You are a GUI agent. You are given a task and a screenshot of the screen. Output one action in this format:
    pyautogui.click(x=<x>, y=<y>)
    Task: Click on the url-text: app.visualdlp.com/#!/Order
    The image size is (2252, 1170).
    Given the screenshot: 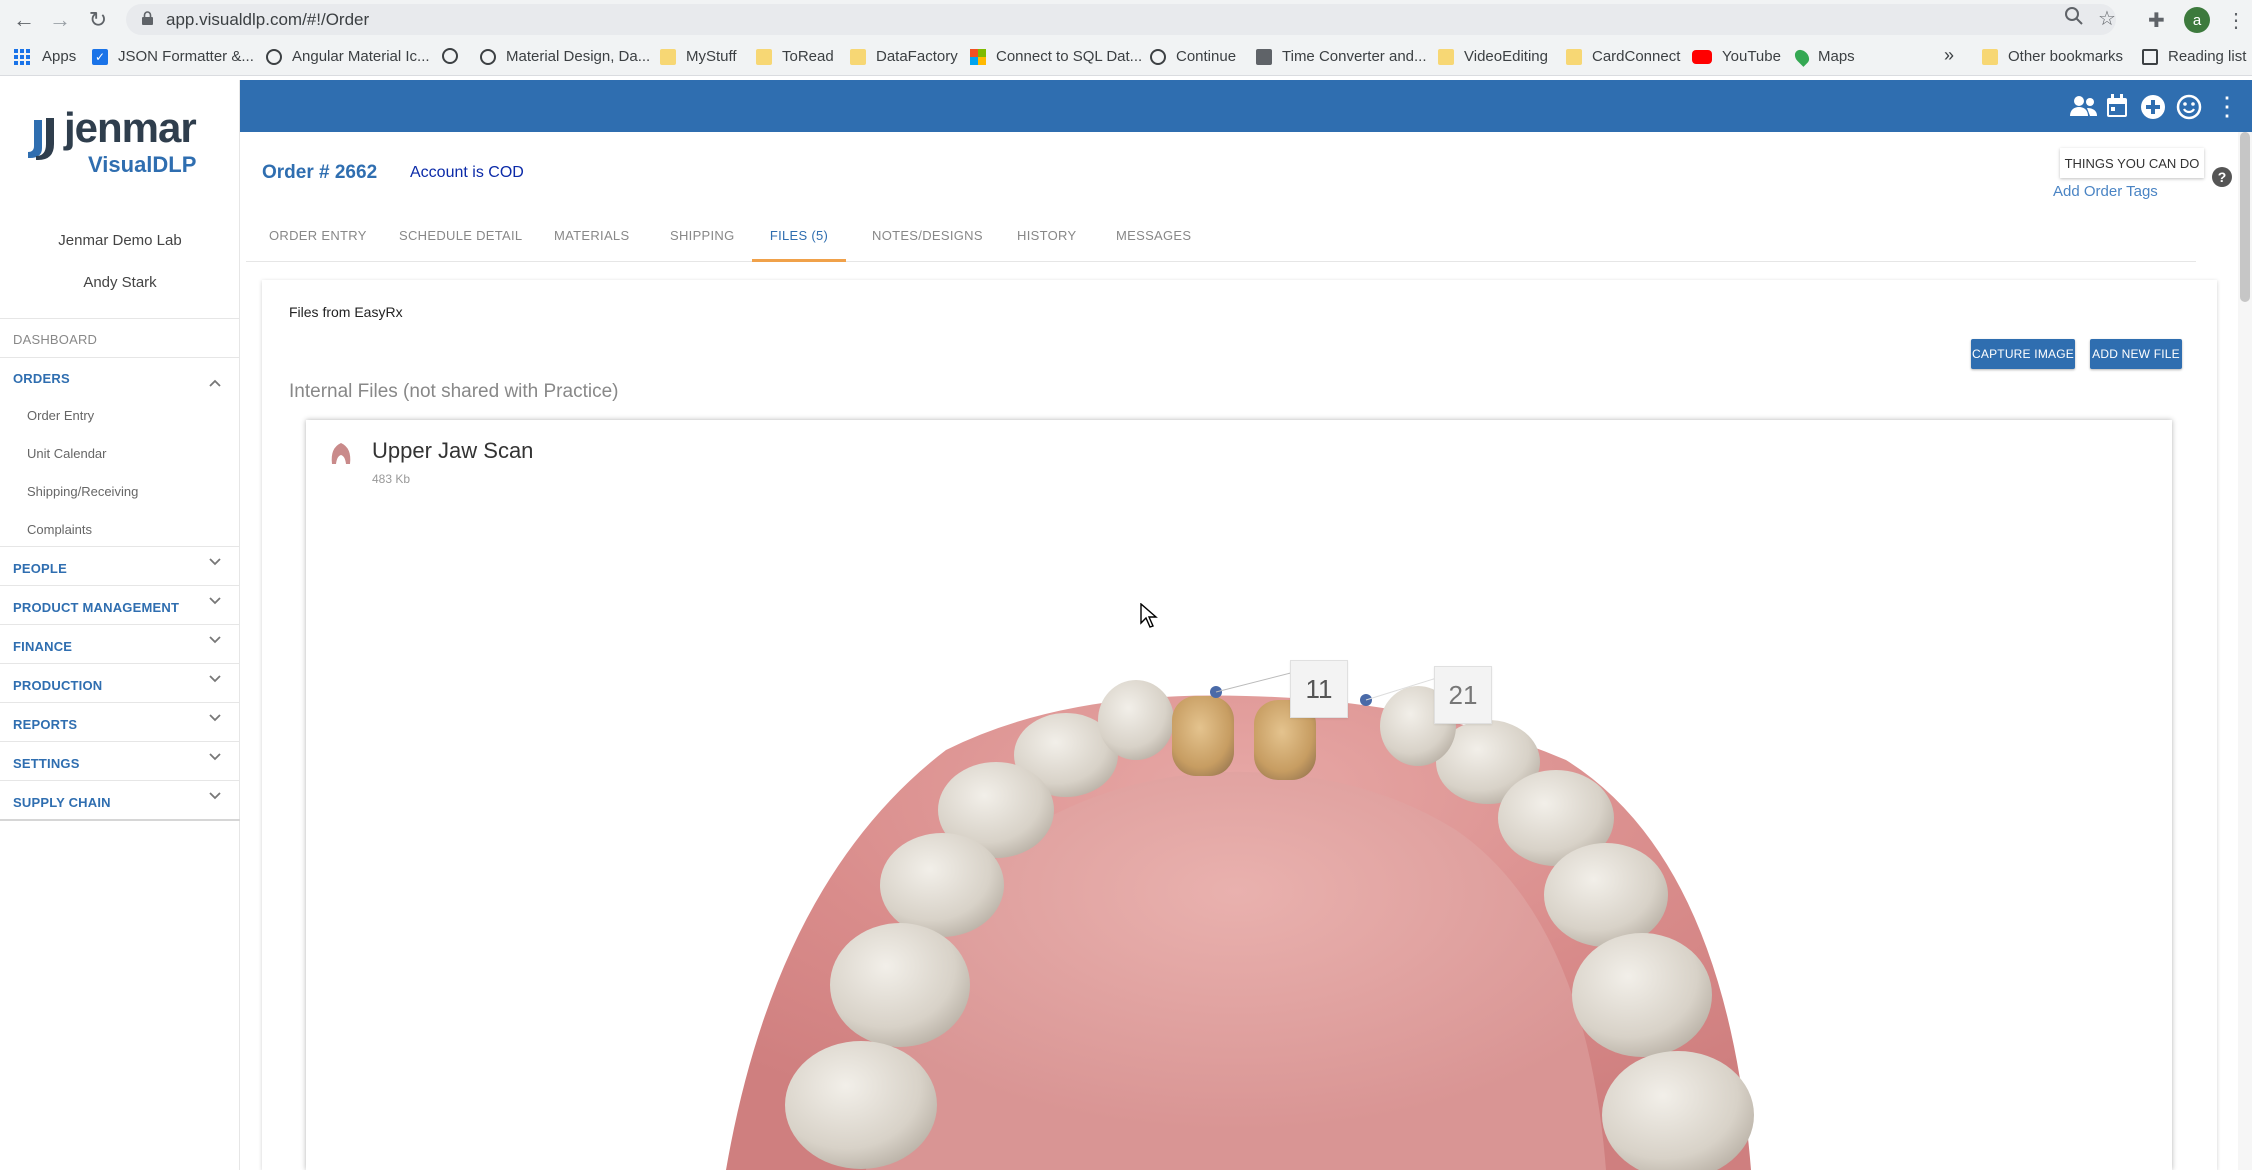 What is the action you would take?
    pyautogui.click(x=268, y=19)
    